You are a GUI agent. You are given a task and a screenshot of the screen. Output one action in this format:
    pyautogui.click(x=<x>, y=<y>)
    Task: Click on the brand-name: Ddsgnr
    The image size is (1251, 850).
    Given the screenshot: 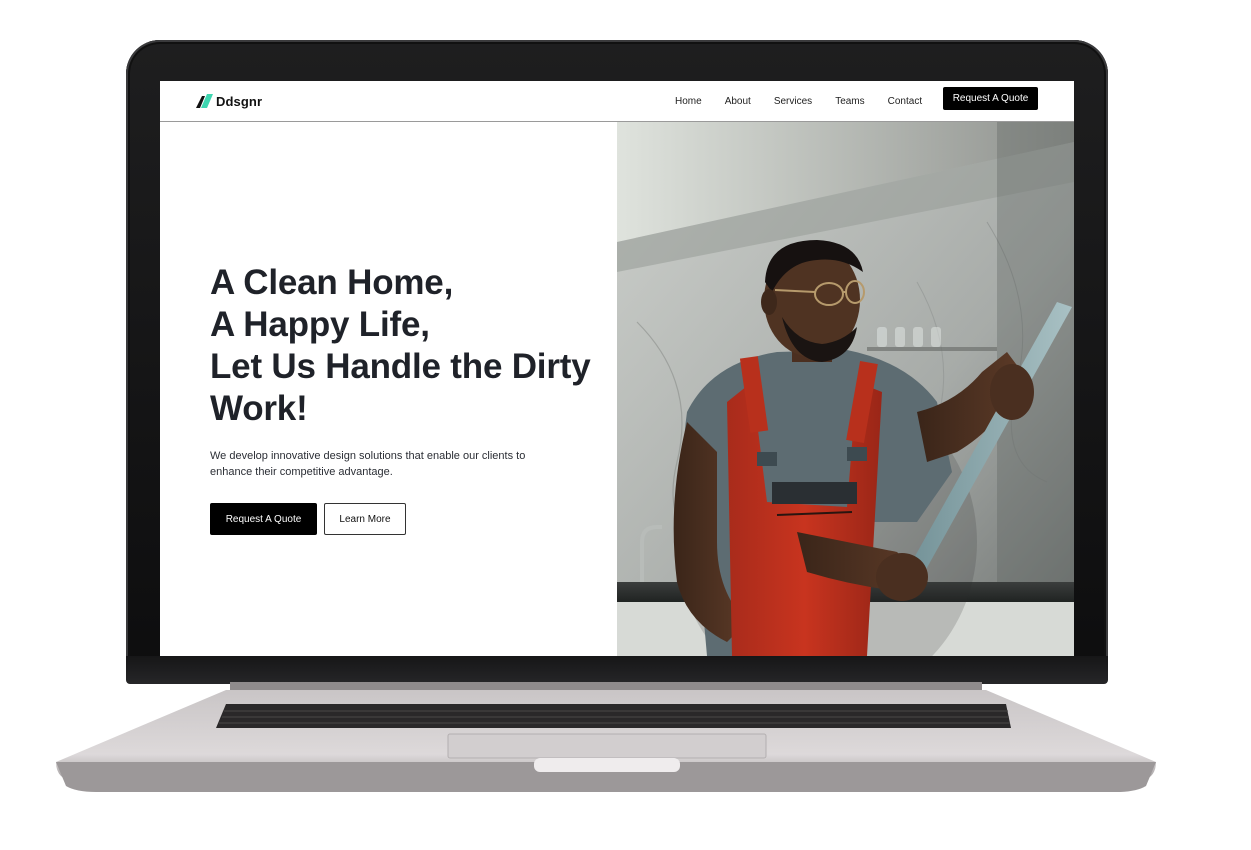 What is the action you would take?
    pyautogui.click(x=239, y=101)
    